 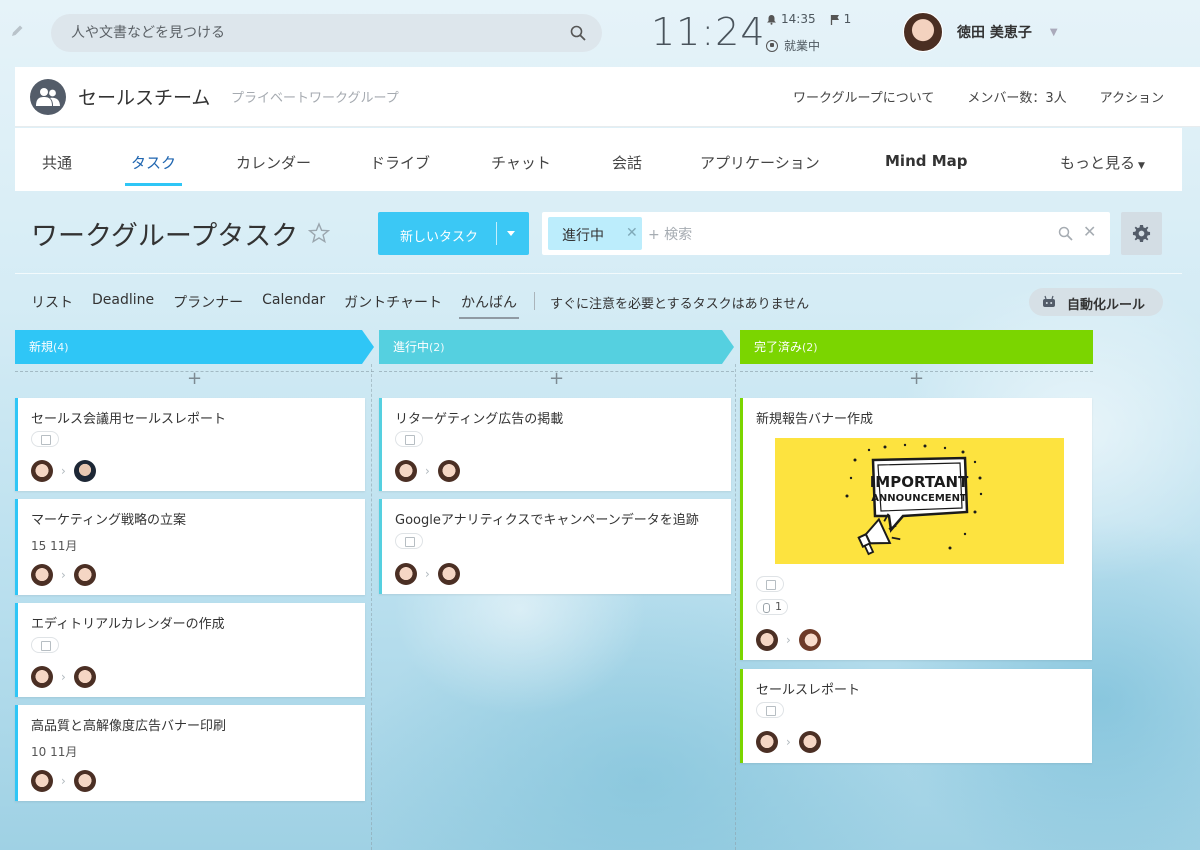 What do you see at coordinates (791, 19) in the screenshot?
I see `alarm-indicator: 14:35` at bounding box center [791, 19].